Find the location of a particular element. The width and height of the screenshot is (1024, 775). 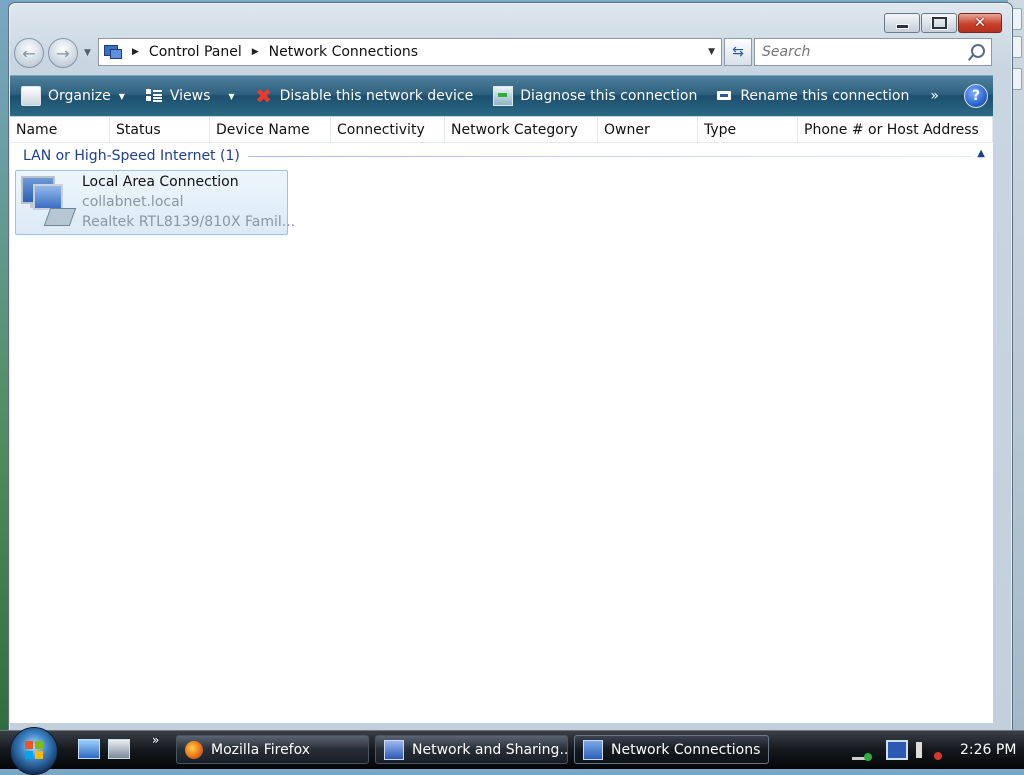

diagnose-icon is located at coordinates (503, 96).